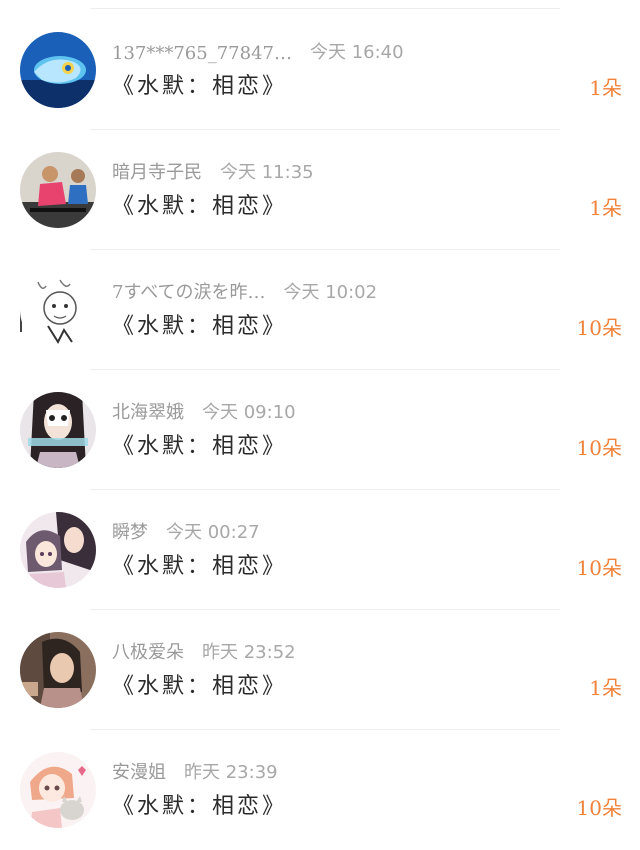  I want to click on item-meta: 瞬梦 今天 00:27, so click(186, 531).